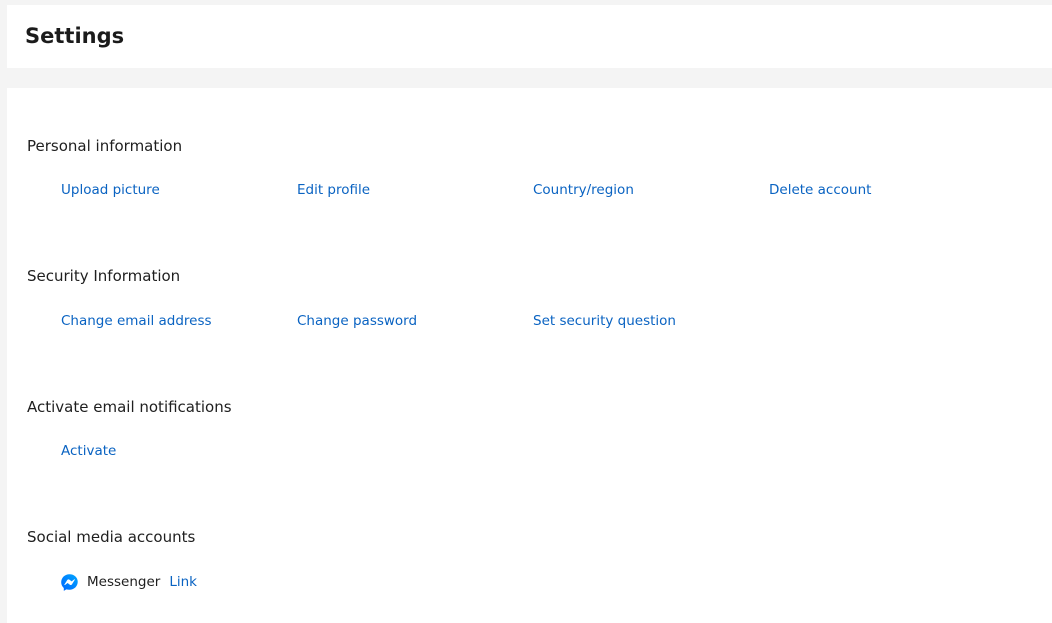 The height and width of the screenshot is (623, 1052). Describe the element at coordinates (129, 407) in the screenshot. I see `section-title-email-notifications: Activate email notifications` at that location.